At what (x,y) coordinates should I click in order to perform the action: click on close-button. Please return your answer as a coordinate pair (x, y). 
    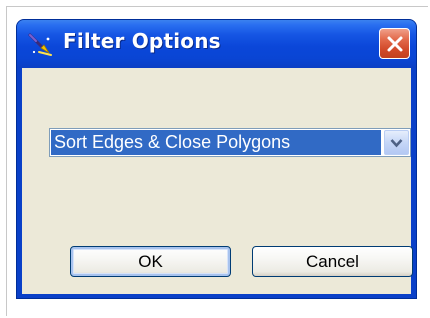
    Looking at the image, I should click on (394, 43).